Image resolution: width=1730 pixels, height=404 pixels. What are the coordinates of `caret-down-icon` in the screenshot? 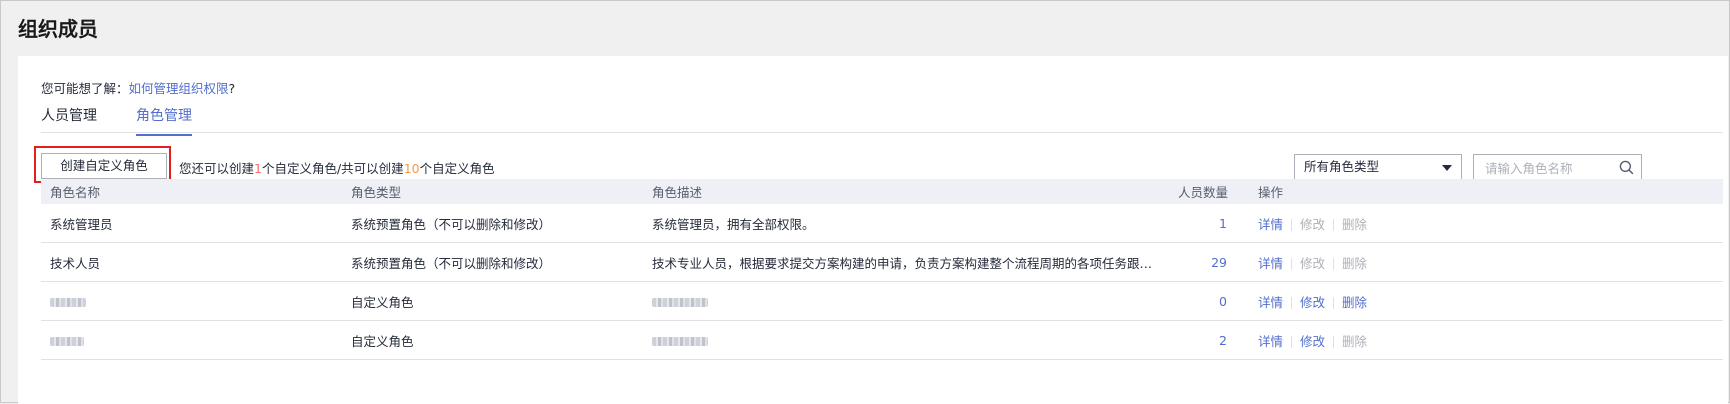 It's located at (1447, 168).